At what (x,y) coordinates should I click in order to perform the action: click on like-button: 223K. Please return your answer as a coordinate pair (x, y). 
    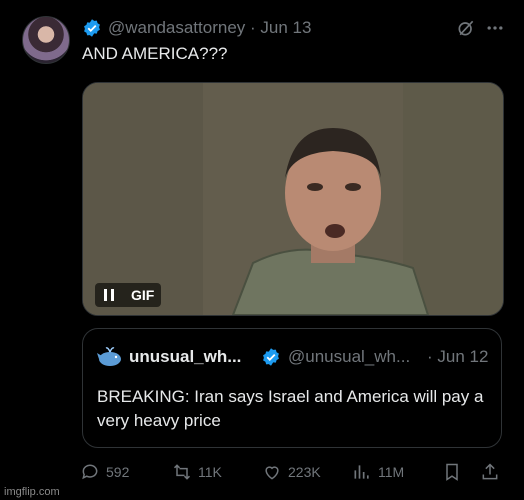
    Looking at the image, I should click on (291, 472).